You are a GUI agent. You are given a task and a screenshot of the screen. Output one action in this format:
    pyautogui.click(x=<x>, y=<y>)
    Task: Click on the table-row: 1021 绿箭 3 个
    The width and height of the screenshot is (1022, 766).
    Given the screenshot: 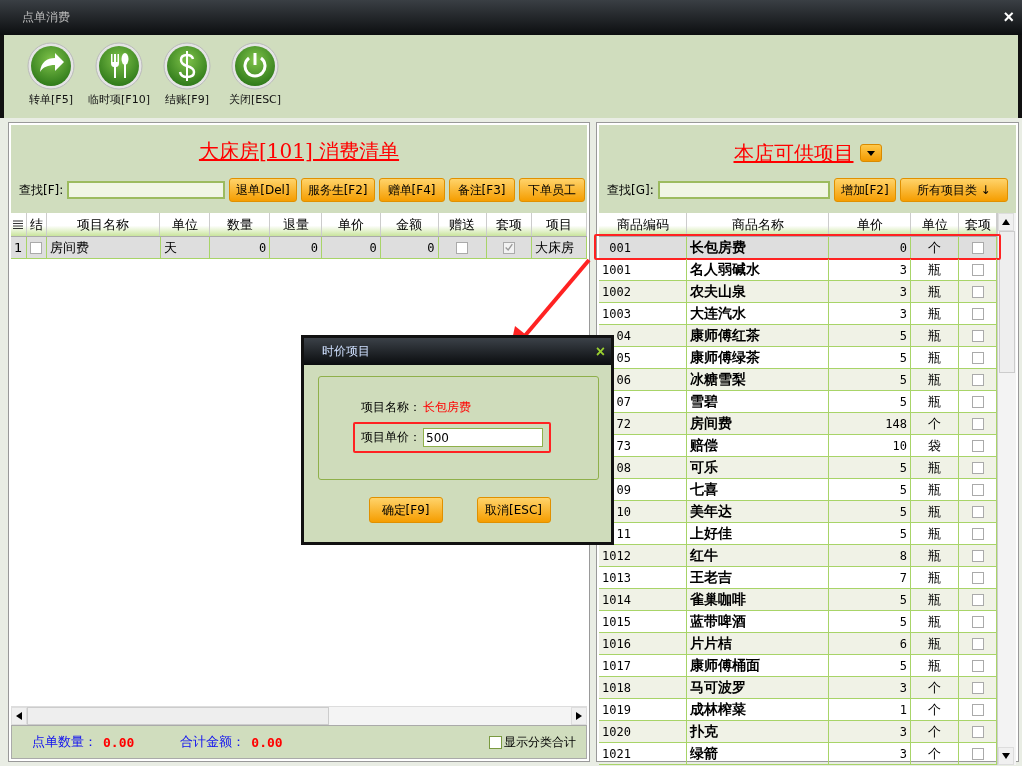 What is the action you would take?
    pyautogui.click(x=798, y=754)
    